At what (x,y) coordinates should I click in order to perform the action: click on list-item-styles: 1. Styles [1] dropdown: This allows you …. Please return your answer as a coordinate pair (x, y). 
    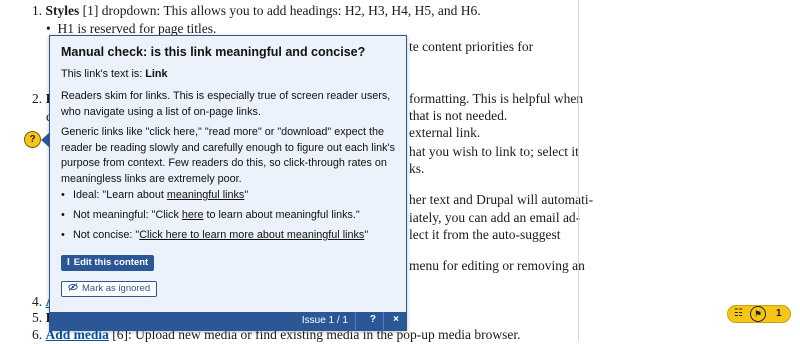
    Looking at the image, I should click on (256, 11).